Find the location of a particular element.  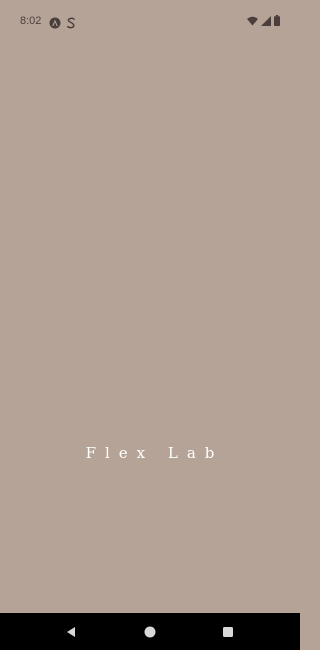

back-button is located at coordinates (71, 632).